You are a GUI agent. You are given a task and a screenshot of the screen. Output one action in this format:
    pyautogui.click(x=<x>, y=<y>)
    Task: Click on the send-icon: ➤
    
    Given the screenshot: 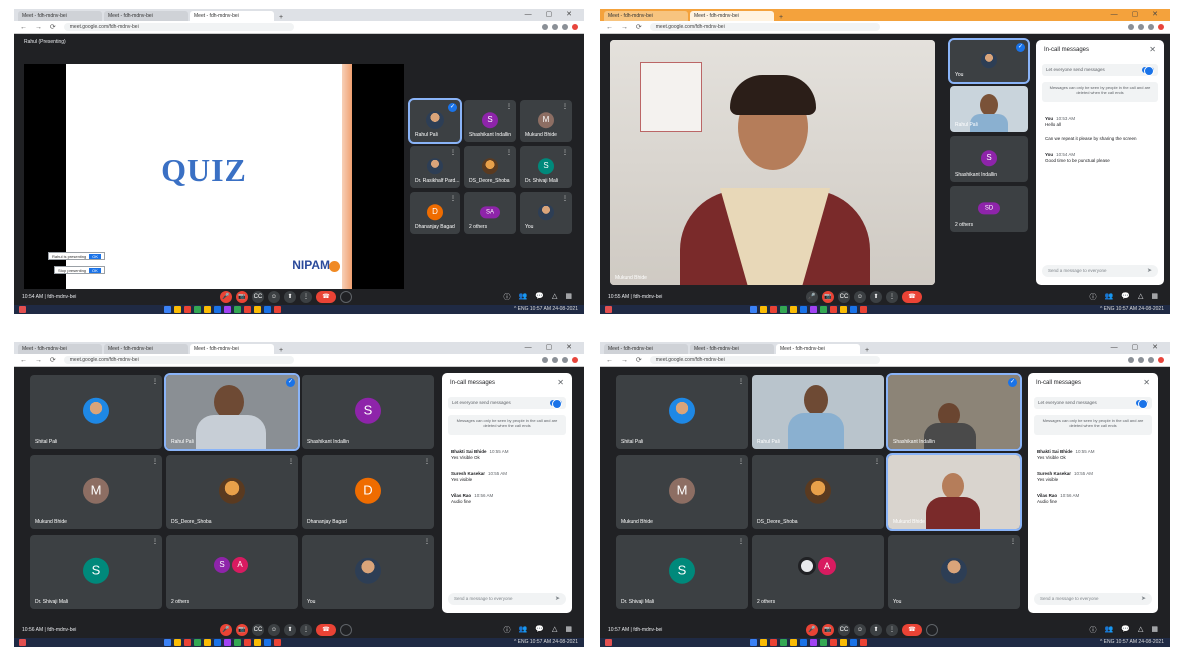 What is the action you would take?
    pyautogui.click(x=1149, y=270)
    